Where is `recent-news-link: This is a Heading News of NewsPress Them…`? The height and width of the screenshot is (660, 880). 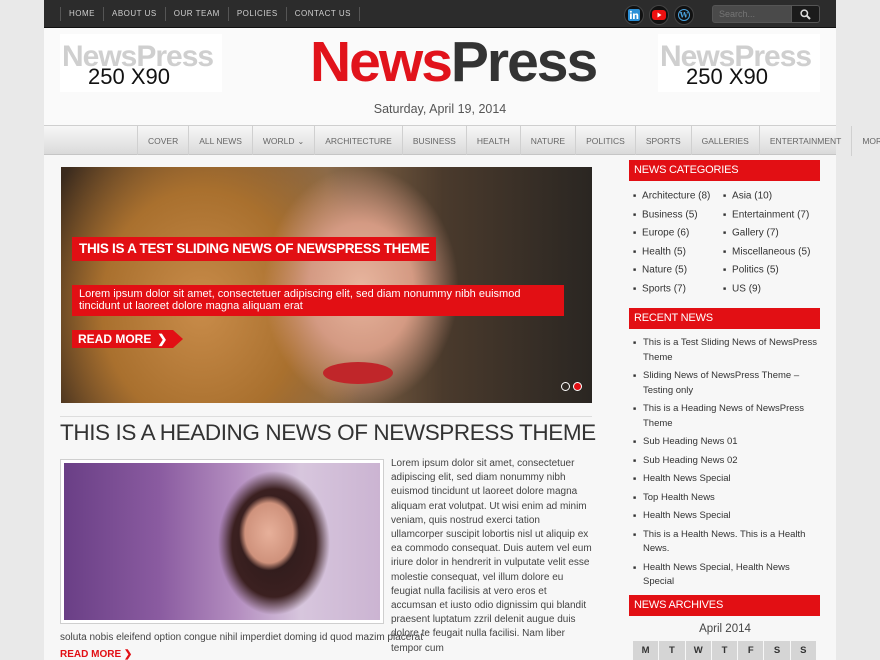 recent-news-link: This is a Heading News of NewsPress Them… is located at coordinates (728, 416).